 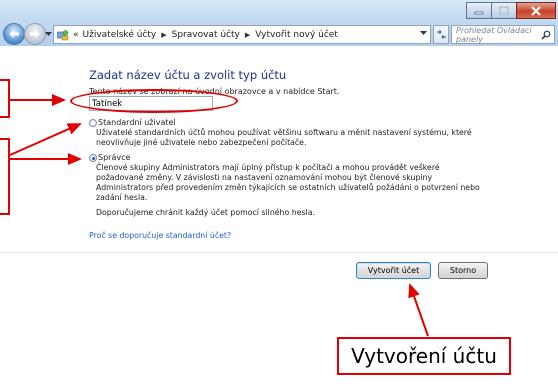 I want to click on refresh-button, so click(x=441, y=34).